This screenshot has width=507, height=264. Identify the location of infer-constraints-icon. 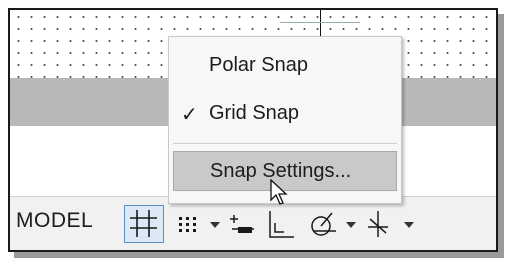
(243, 224).